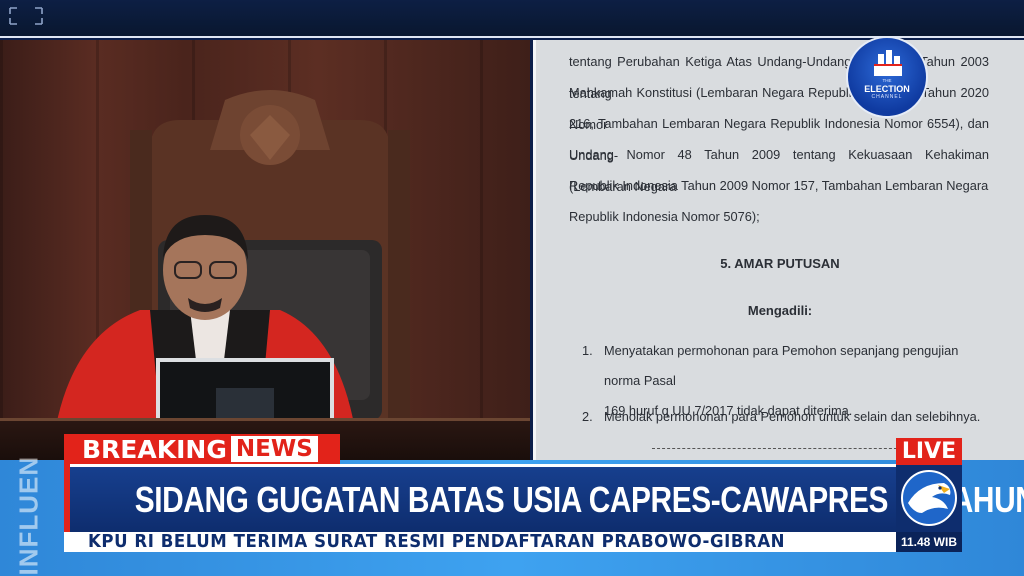  Describe the element at coordinates (587, 416) in the screenshot. I see `item-number: 2.` at that location.